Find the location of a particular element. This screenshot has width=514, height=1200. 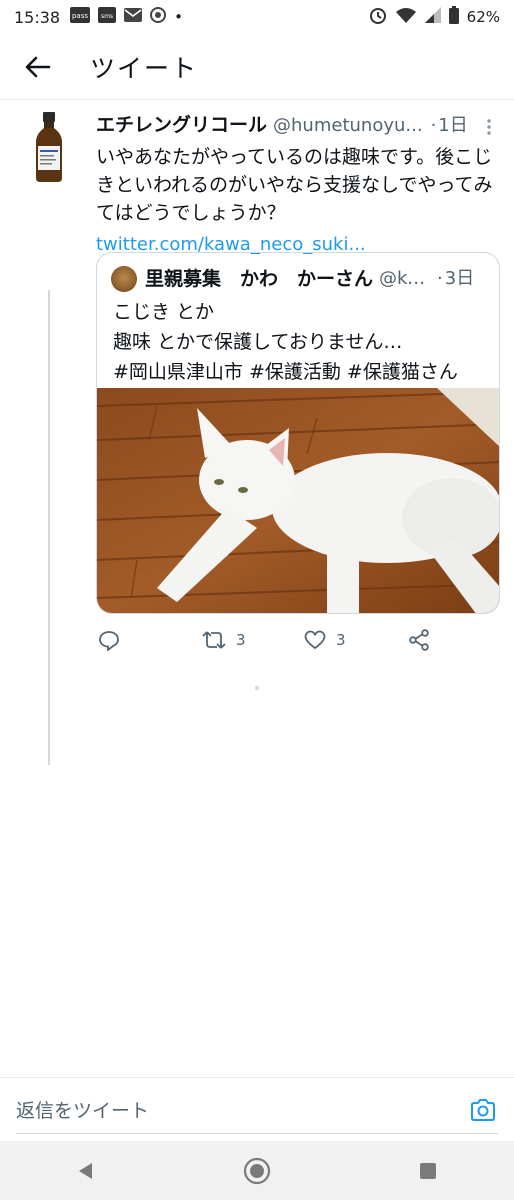

tweet-time: 1日 is located at coordinates (452, 126).